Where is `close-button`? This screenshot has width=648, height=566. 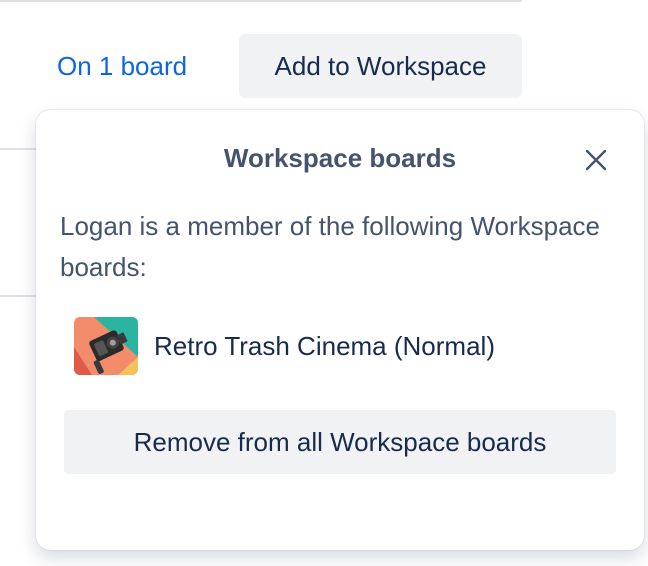
close-button is located at coordinates (596, 160).